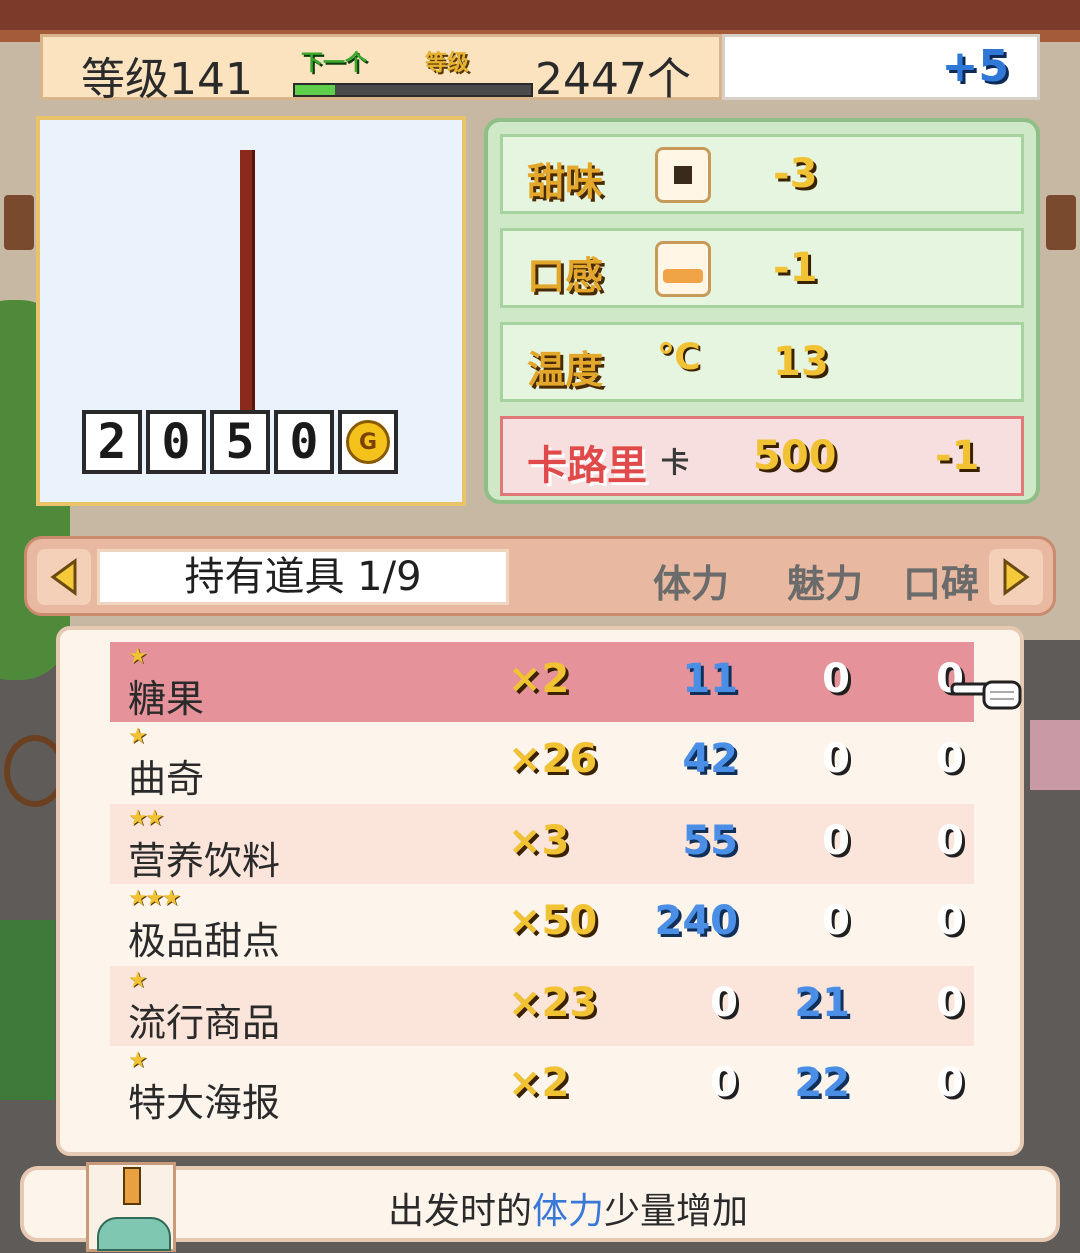 The height and width of the screenshot is (1253, 1080). Describe the element at coordinates (710, 841) in the screenshot. I see `item-stamina: 55` at that location.